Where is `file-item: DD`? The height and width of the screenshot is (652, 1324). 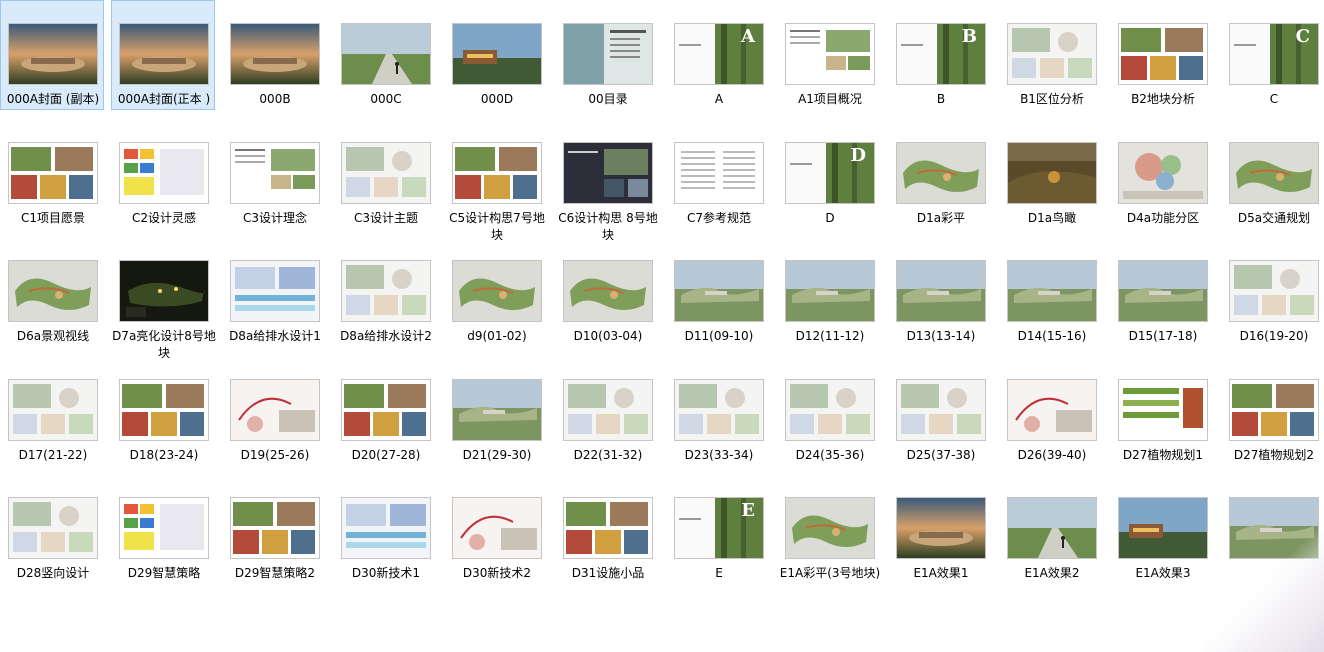
file-item: DD is located at coordinates (829, 175).